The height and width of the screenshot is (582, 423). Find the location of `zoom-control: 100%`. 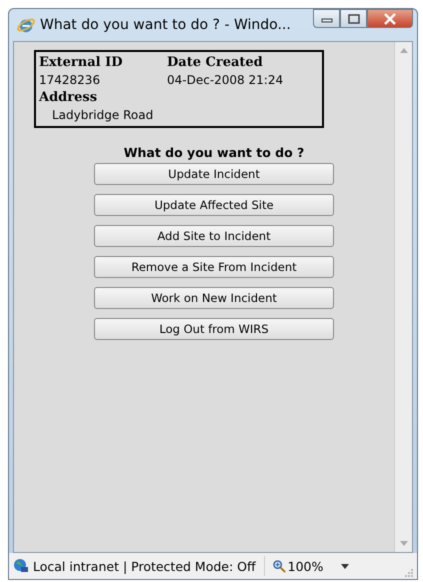

zoom-control: 100% is located at coordinates (298, 566).